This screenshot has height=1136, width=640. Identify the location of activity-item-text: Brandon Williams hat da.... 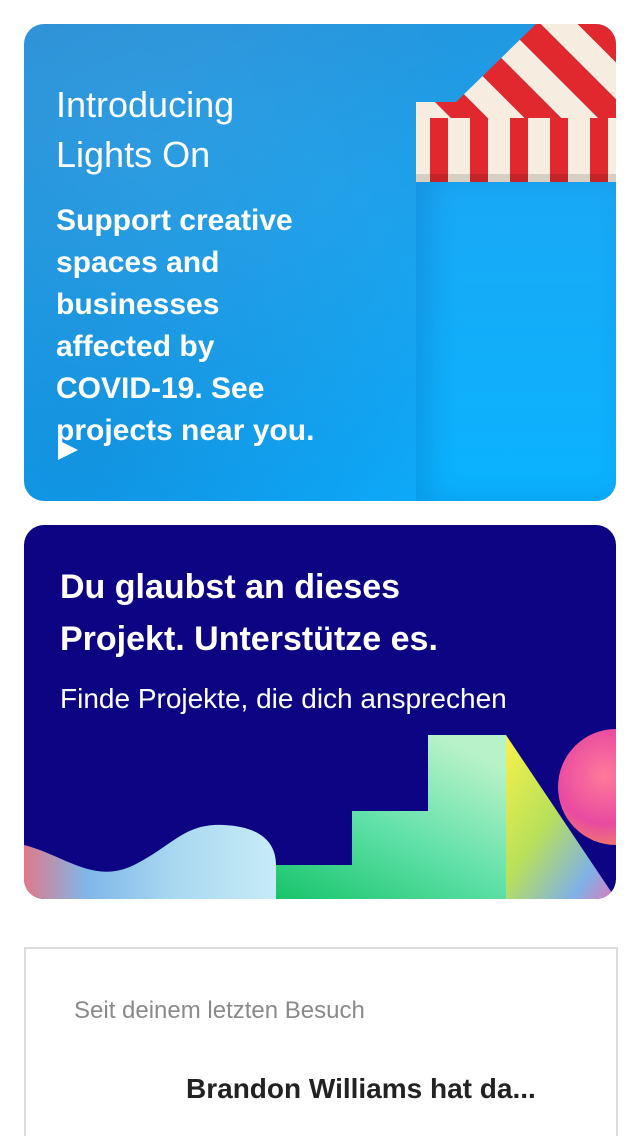
(361, 1089).